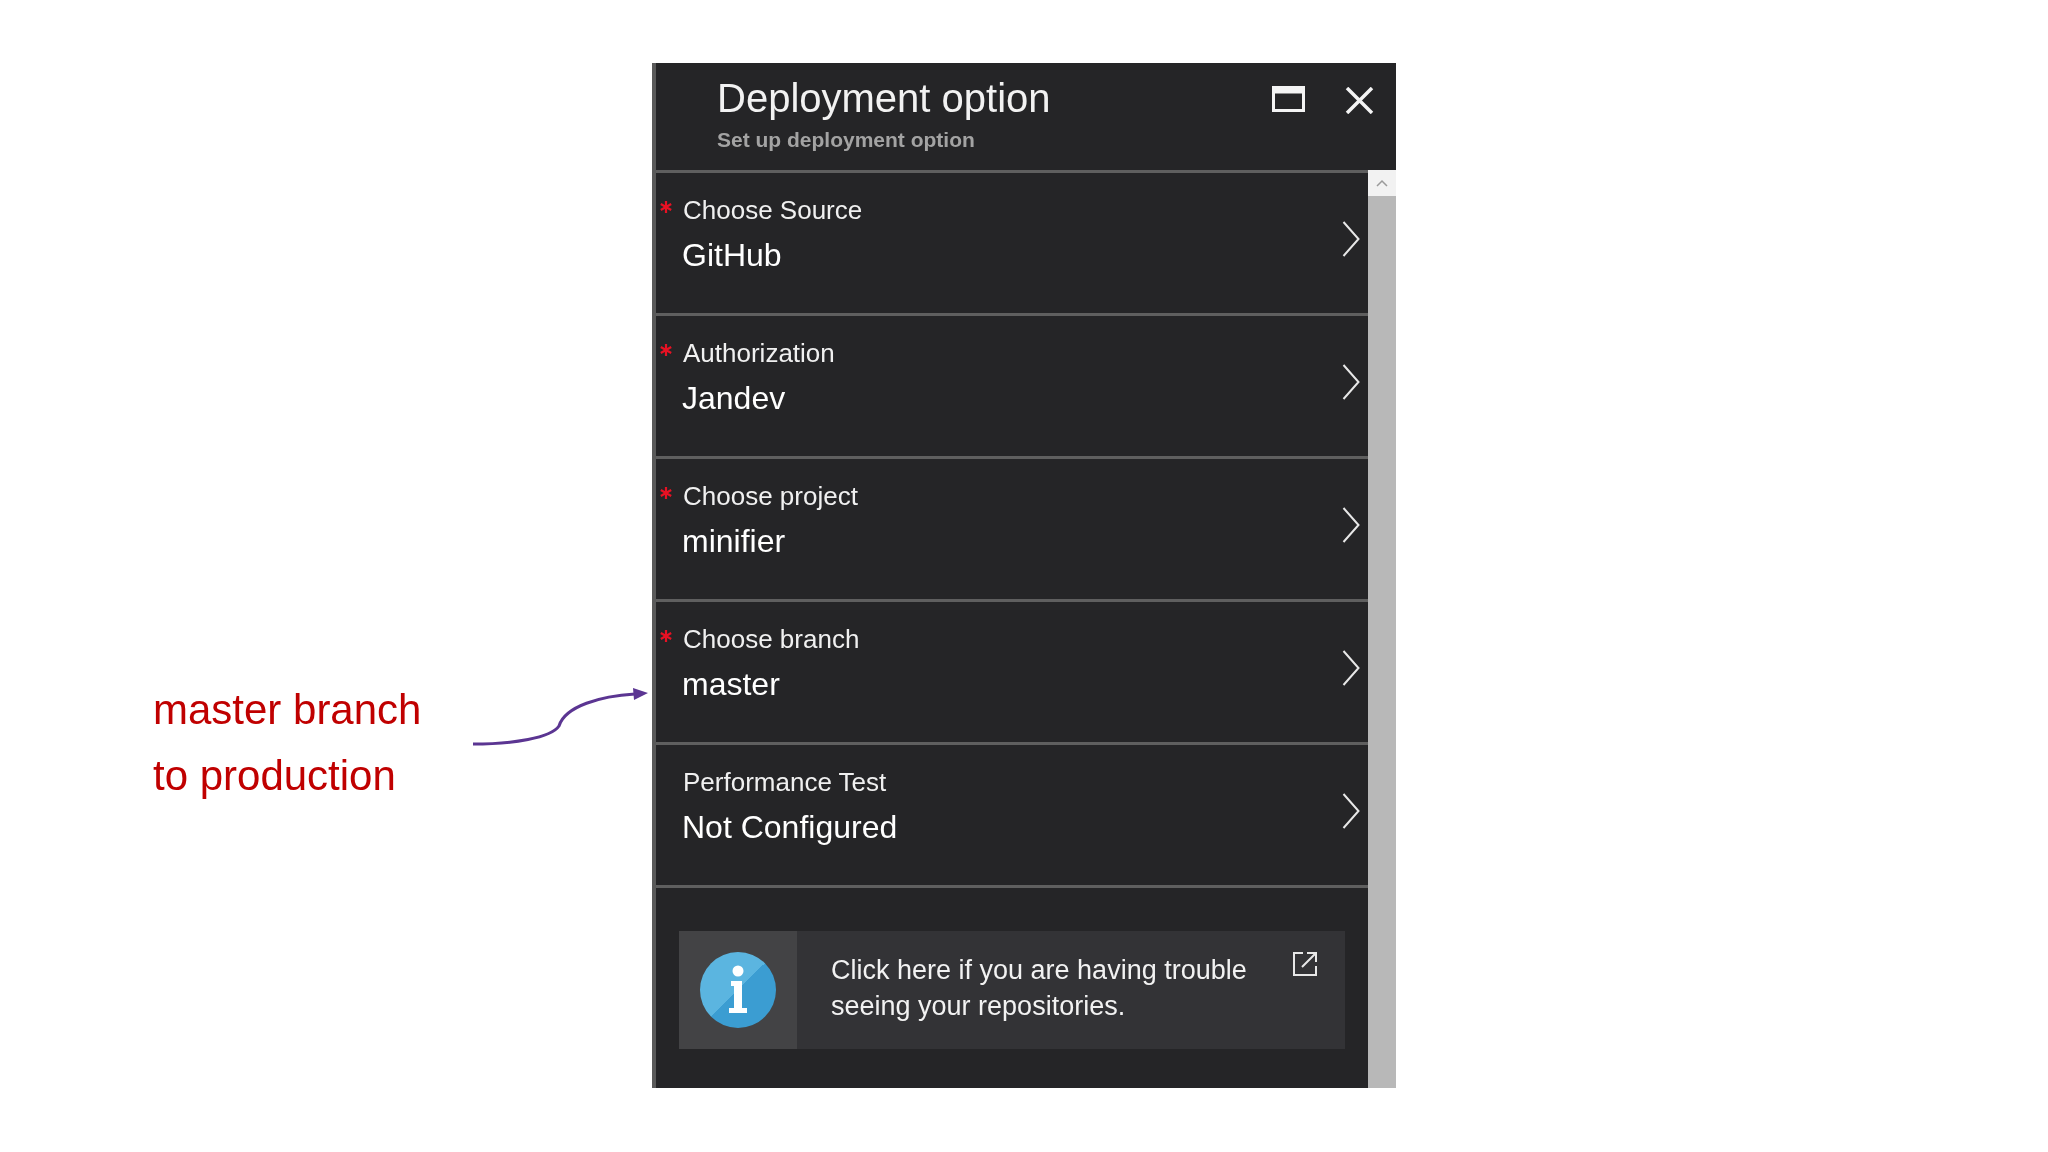 This screenshot has height=1152, width=2048. Describe the element at coordinates (732, 255) in the screenshot. I see `setting-value: GitHub` at that location.